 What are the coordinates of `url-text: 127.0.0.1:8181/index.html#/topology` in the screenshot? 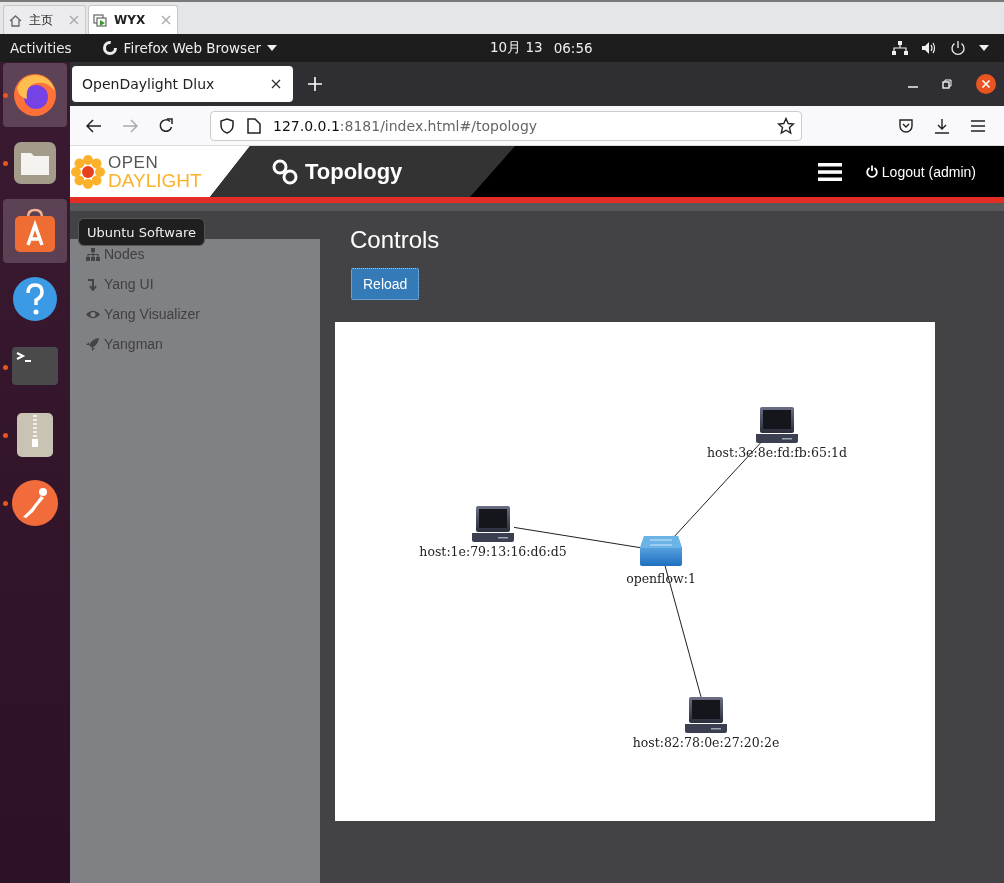 It's located at (405, 125).